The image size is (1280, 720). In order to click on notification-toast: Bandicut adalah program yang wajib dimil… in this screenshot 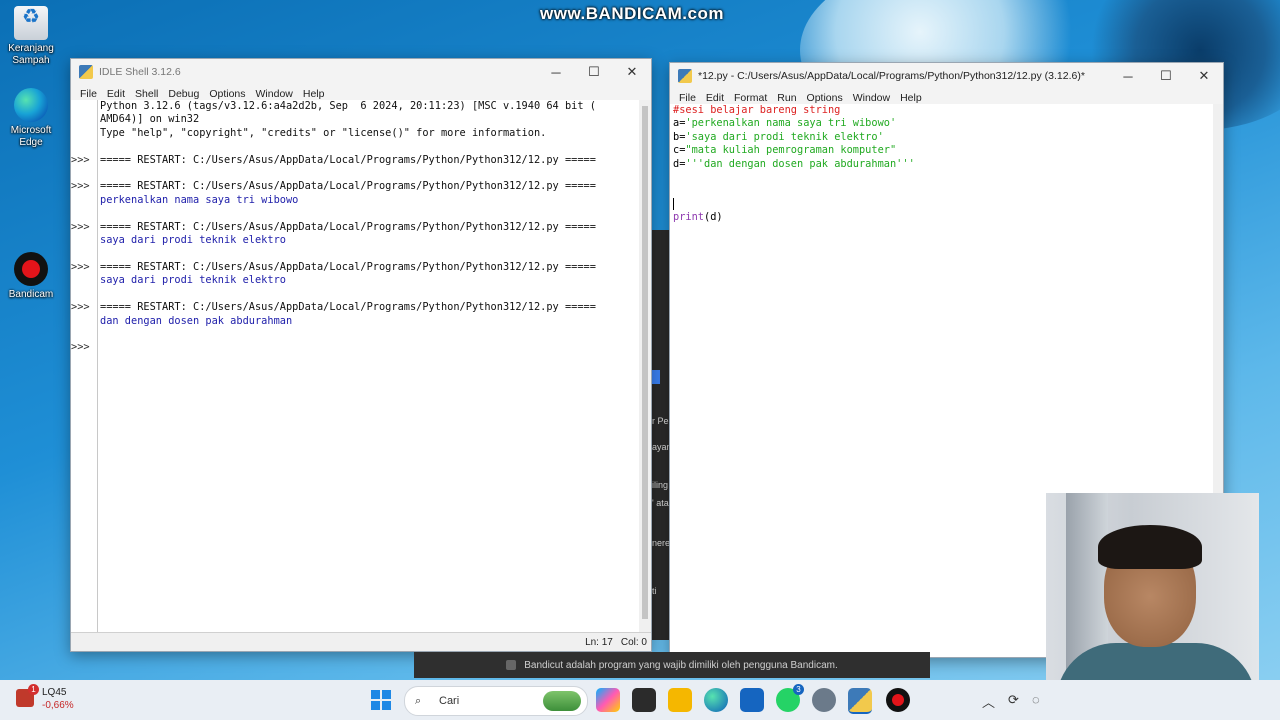, I will do `click(672, 665)`.